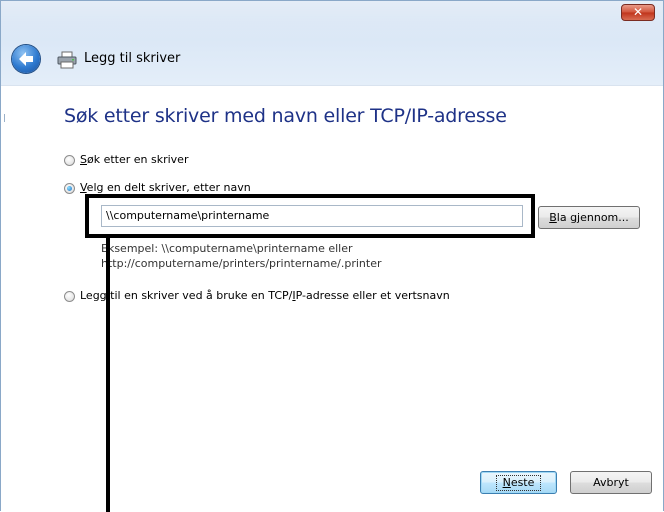 Image resolution: width=664 pixels, height=512 pixels. What do you see at coordinates (108, 375) in the screenshot?
I see `callout-line` at bounding box center [108, 375].